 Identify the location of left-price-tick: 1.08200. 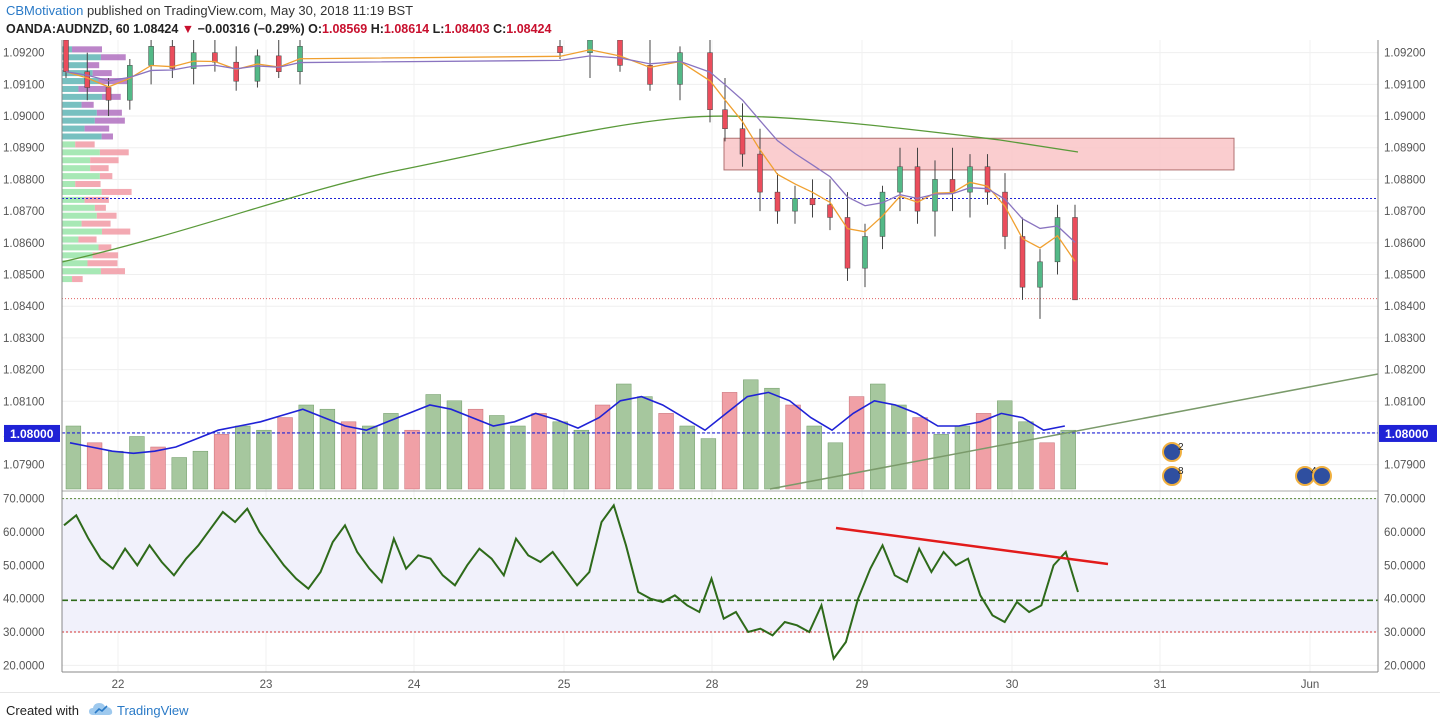
(24, 371).